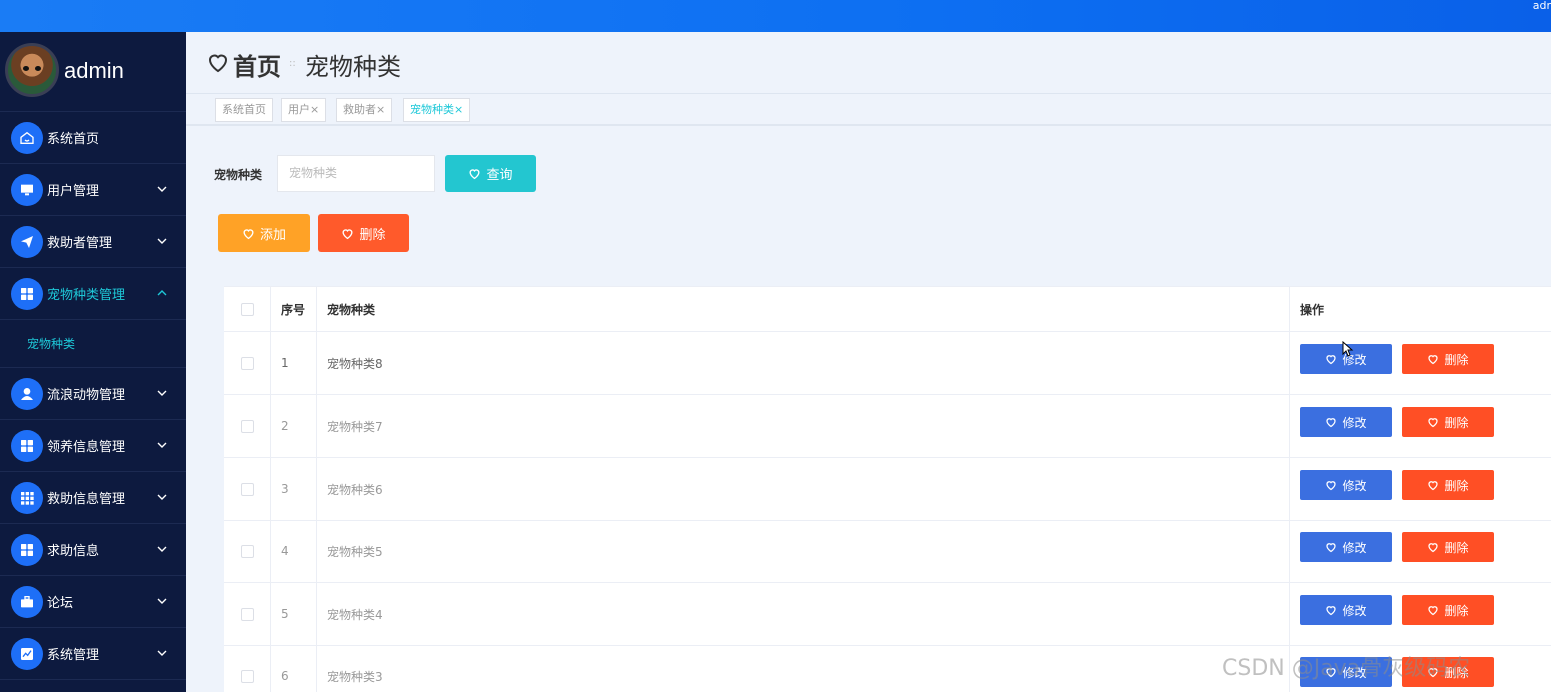 This screenshot has height=692, width=1551. Describe the element at coordinates (294, 614) in the screenshot. I see `row-index: 5` at that location.